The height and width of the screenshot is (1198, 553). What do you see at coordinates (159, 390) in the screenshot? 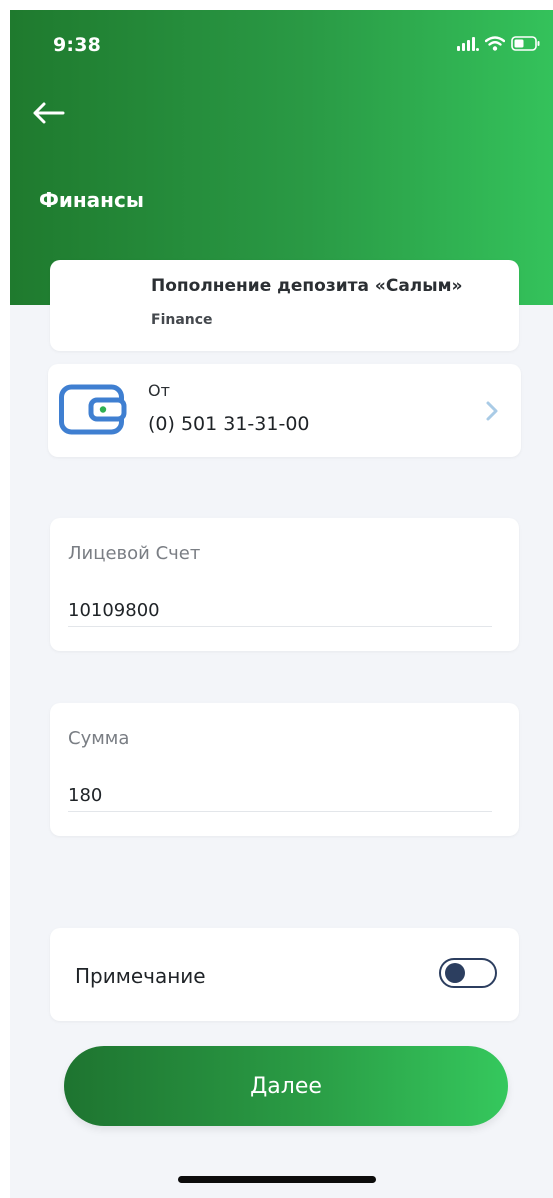
I see `from-label: От` at bounding box center [159, 390].